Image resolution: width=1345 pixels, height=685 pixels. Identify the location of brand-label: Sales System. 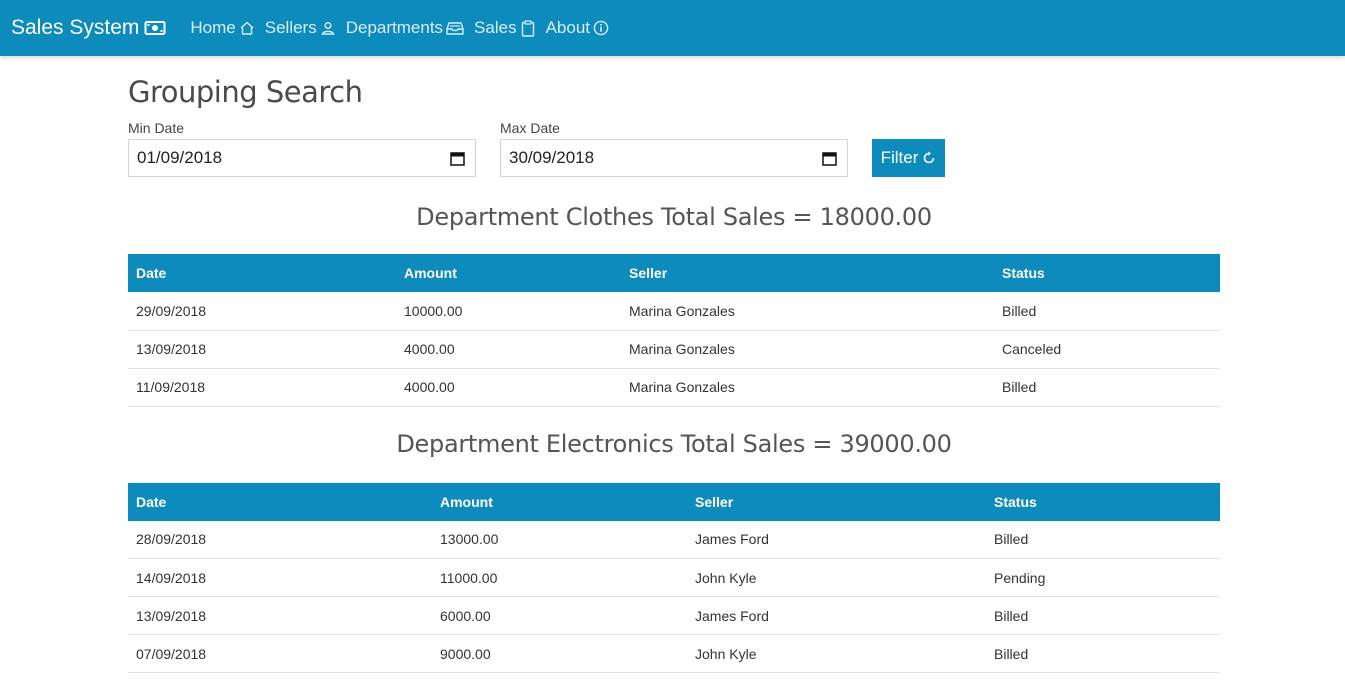
(75, 27).